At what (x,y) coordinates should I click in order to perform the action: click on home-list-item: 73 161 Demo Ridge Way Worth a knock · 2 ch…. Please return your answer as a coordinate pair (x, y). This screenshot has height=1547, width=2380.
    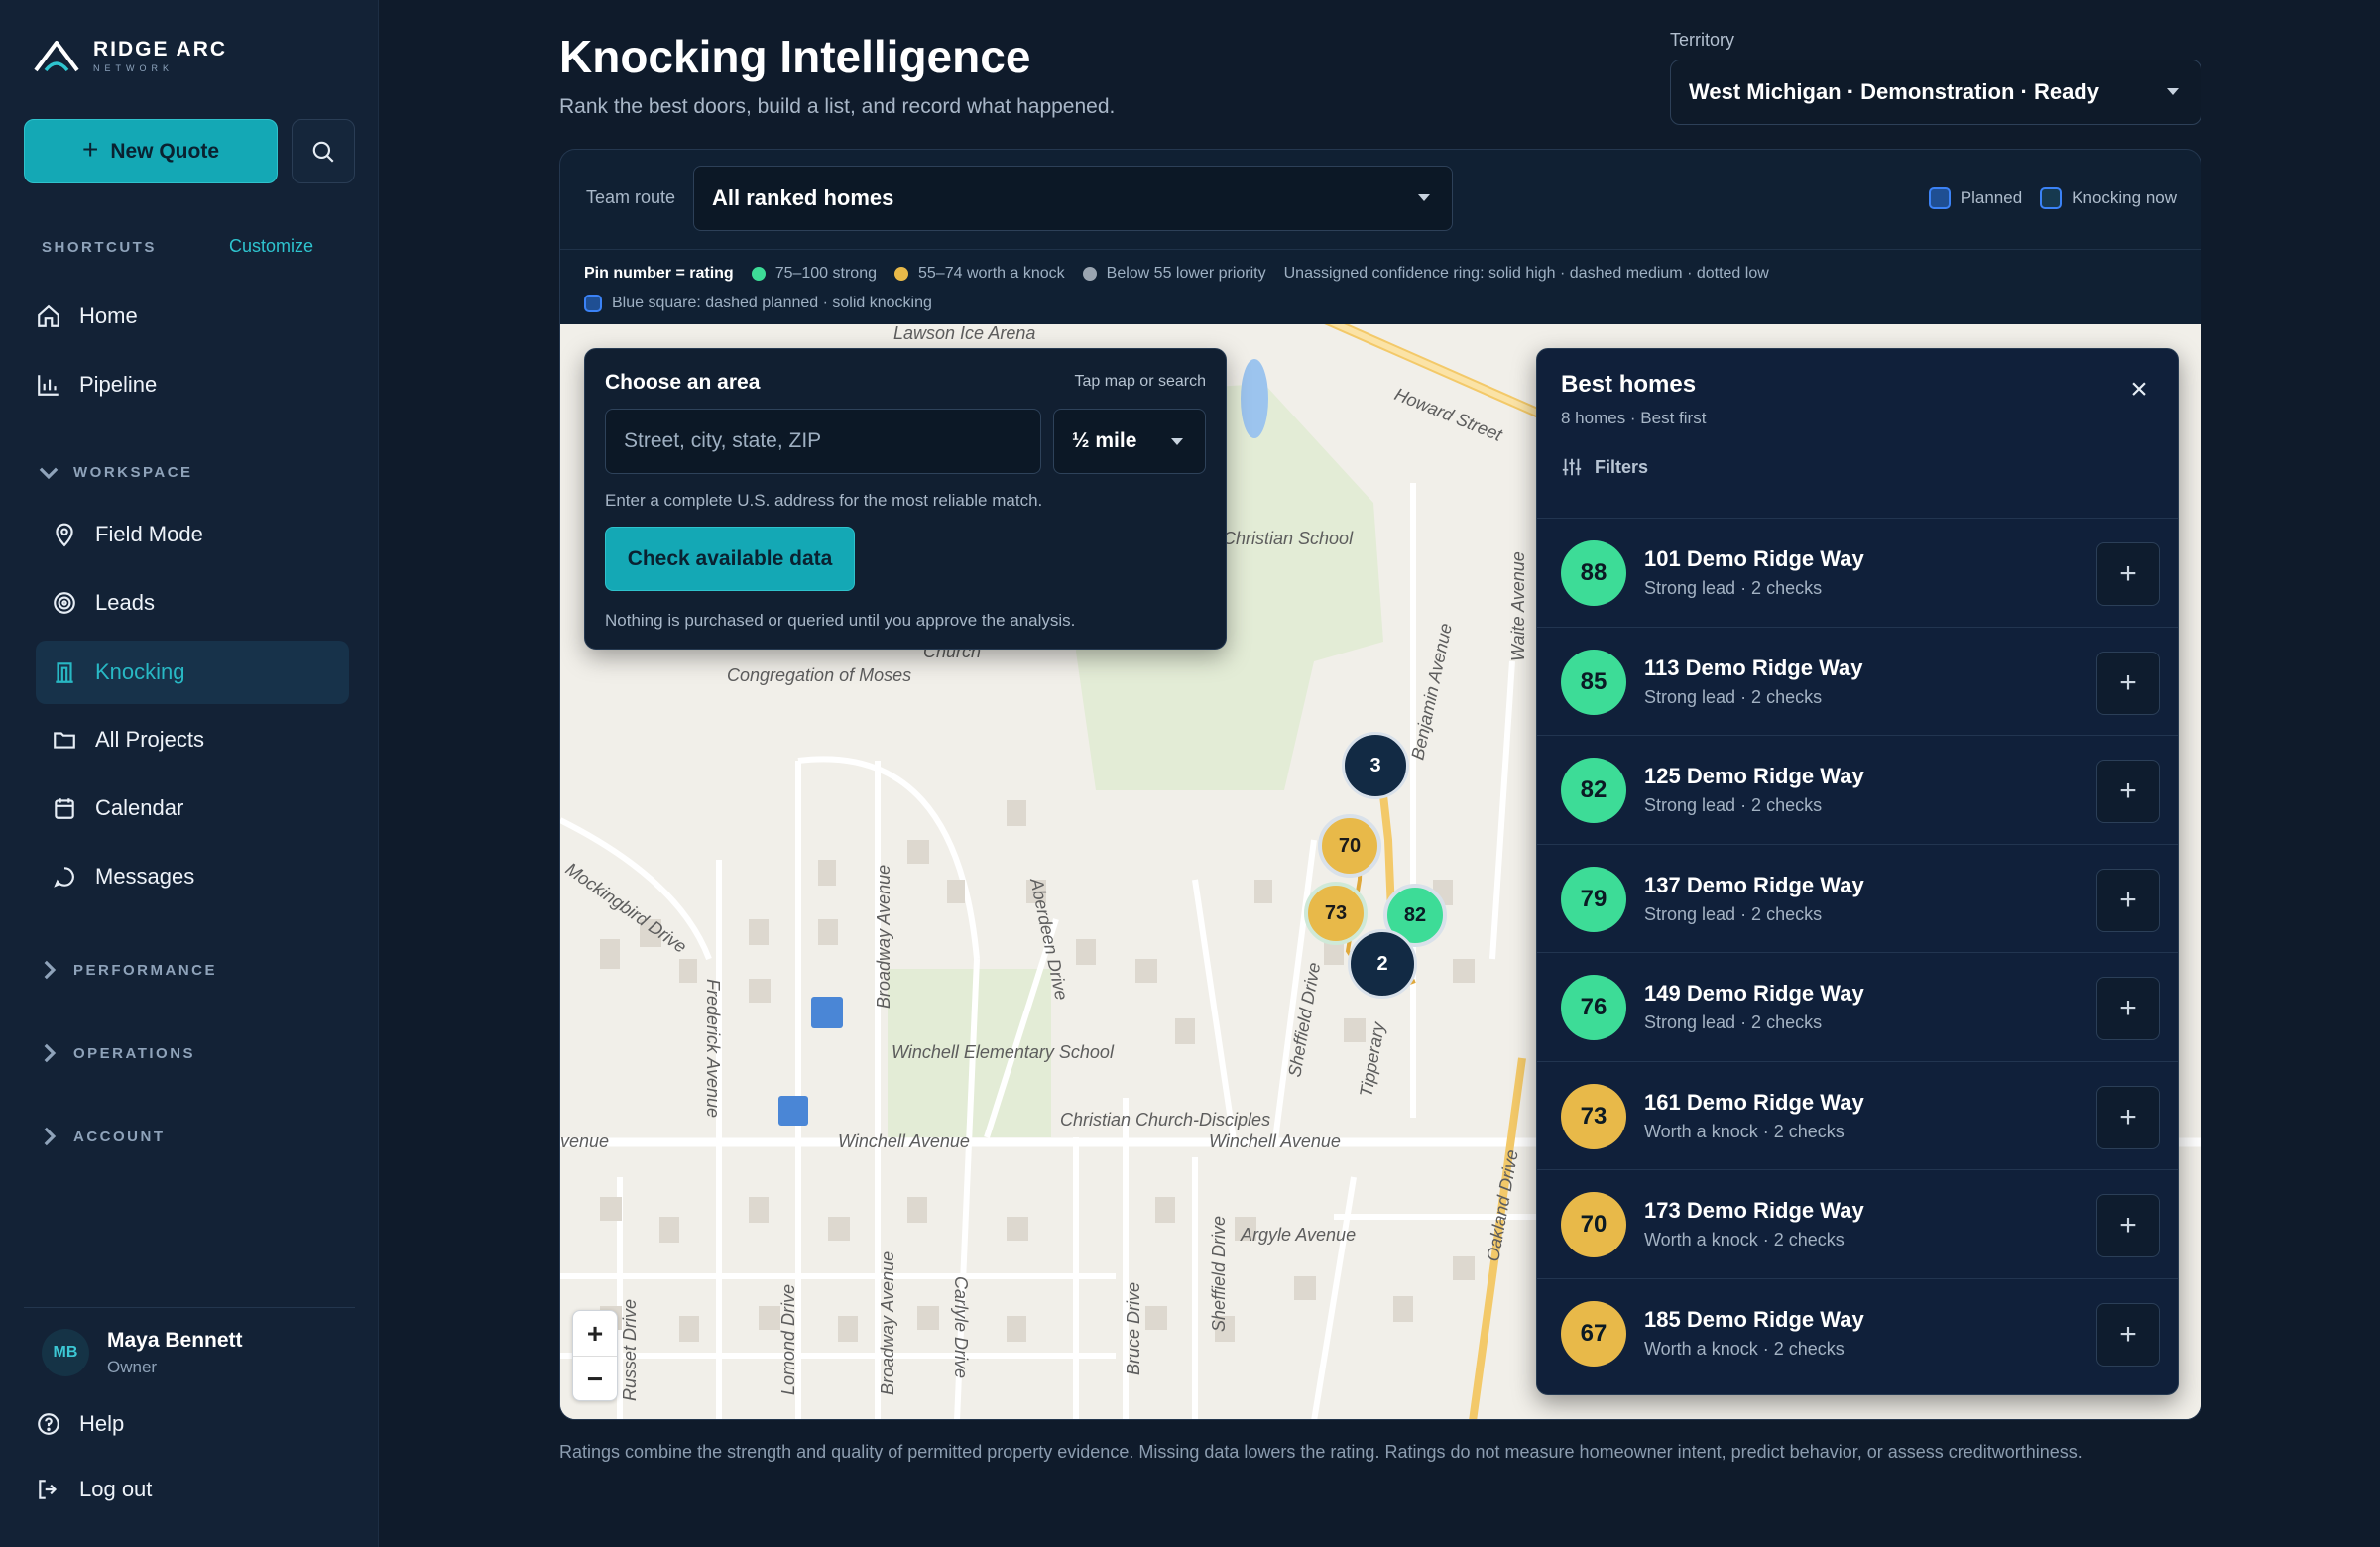
    Looking at the image, I should click on (1857, 1115).